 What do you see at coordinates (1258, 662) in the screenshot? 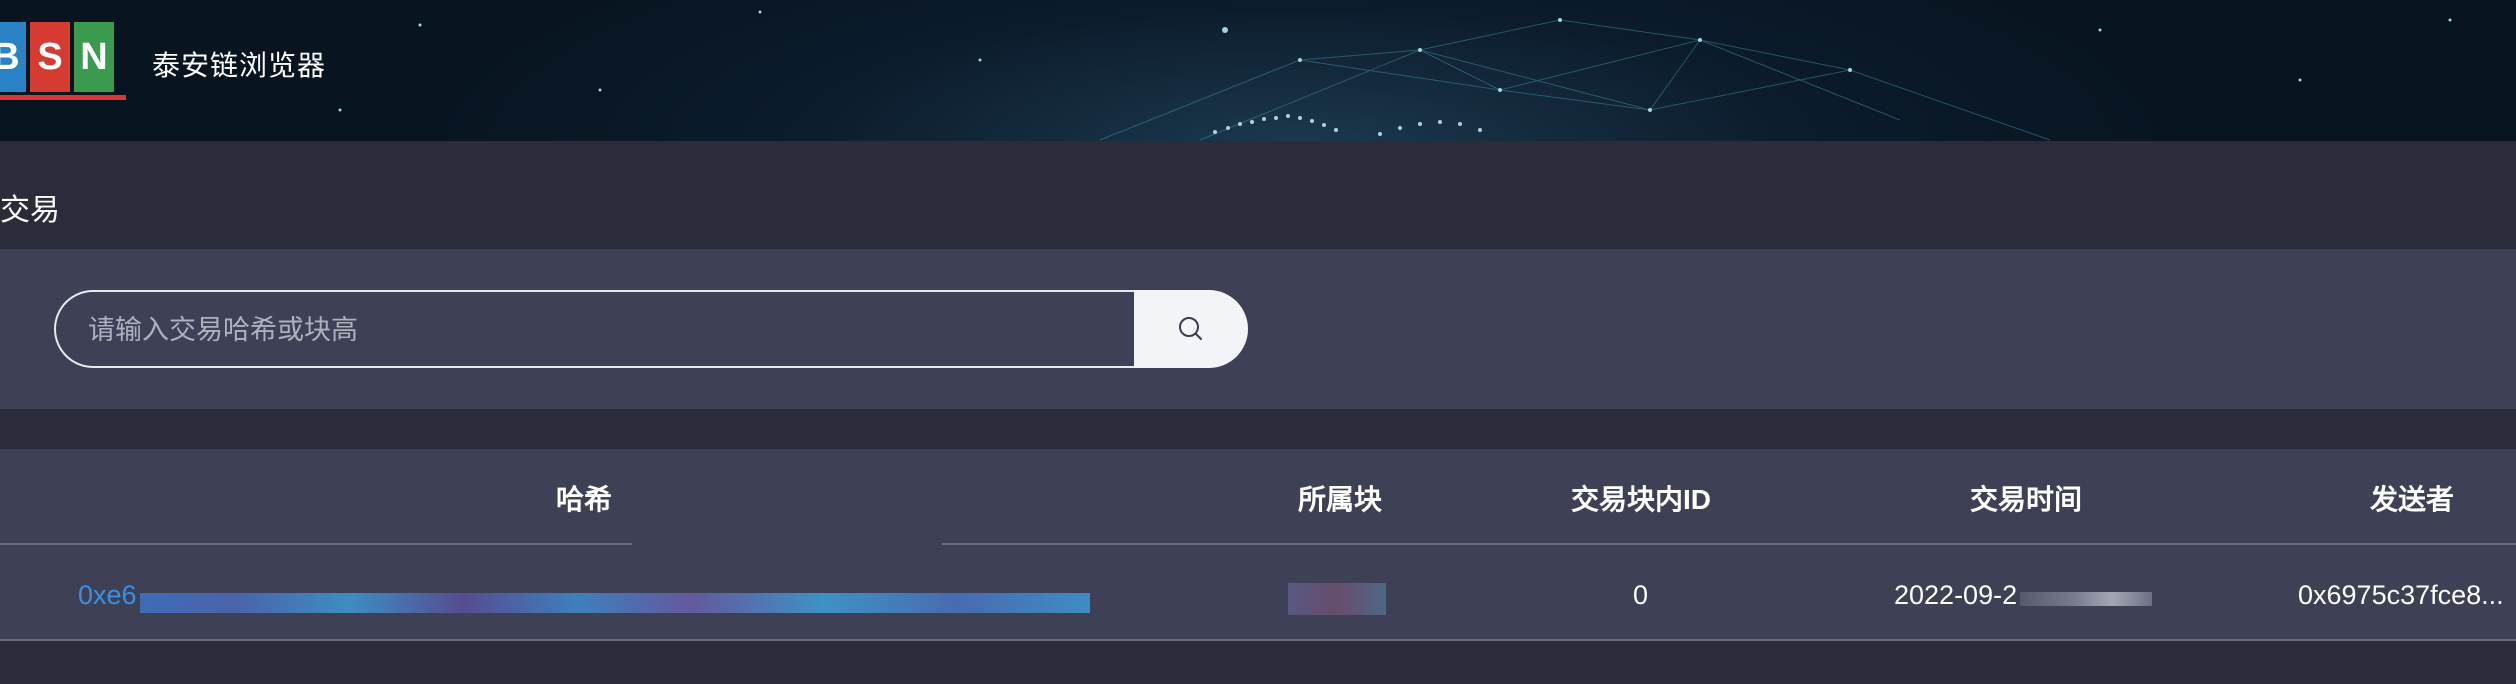
I see `page-bottom` at bounding box center [1258, 662].